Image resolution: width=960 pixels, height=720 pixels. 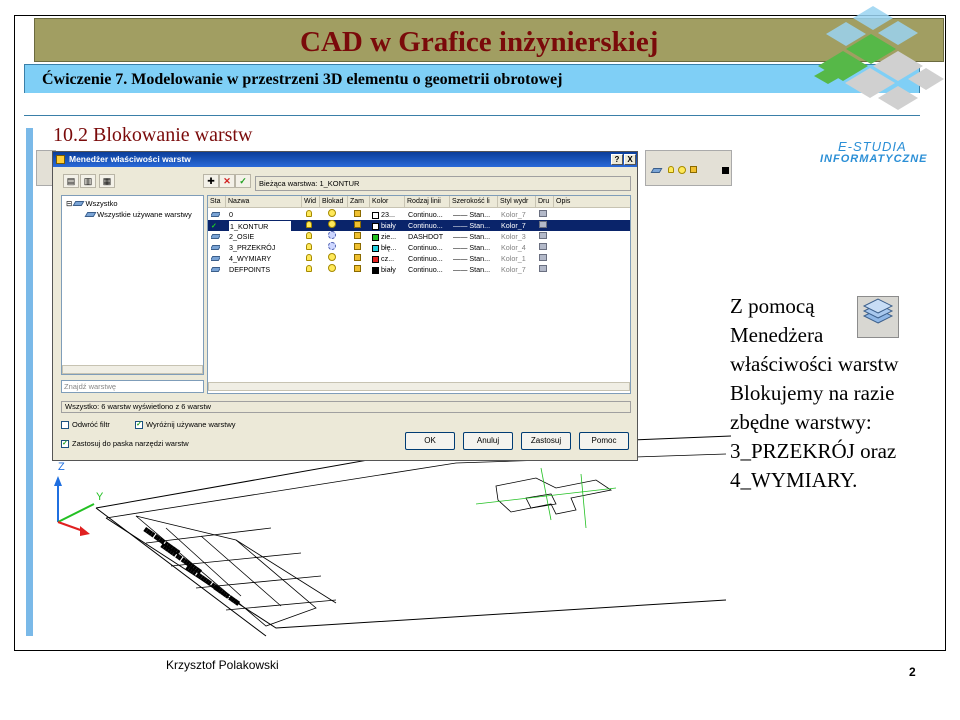 I want to click on color-swatch-icon, so click(x=725, y=170).